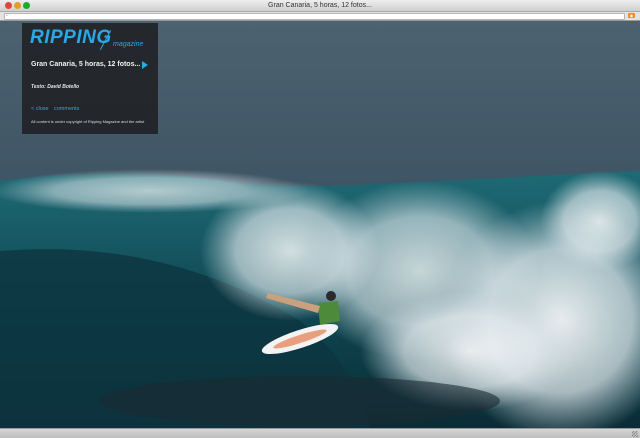 This screenshot has height=438, width=640. I want to click on play-icon, so click(145, 65).